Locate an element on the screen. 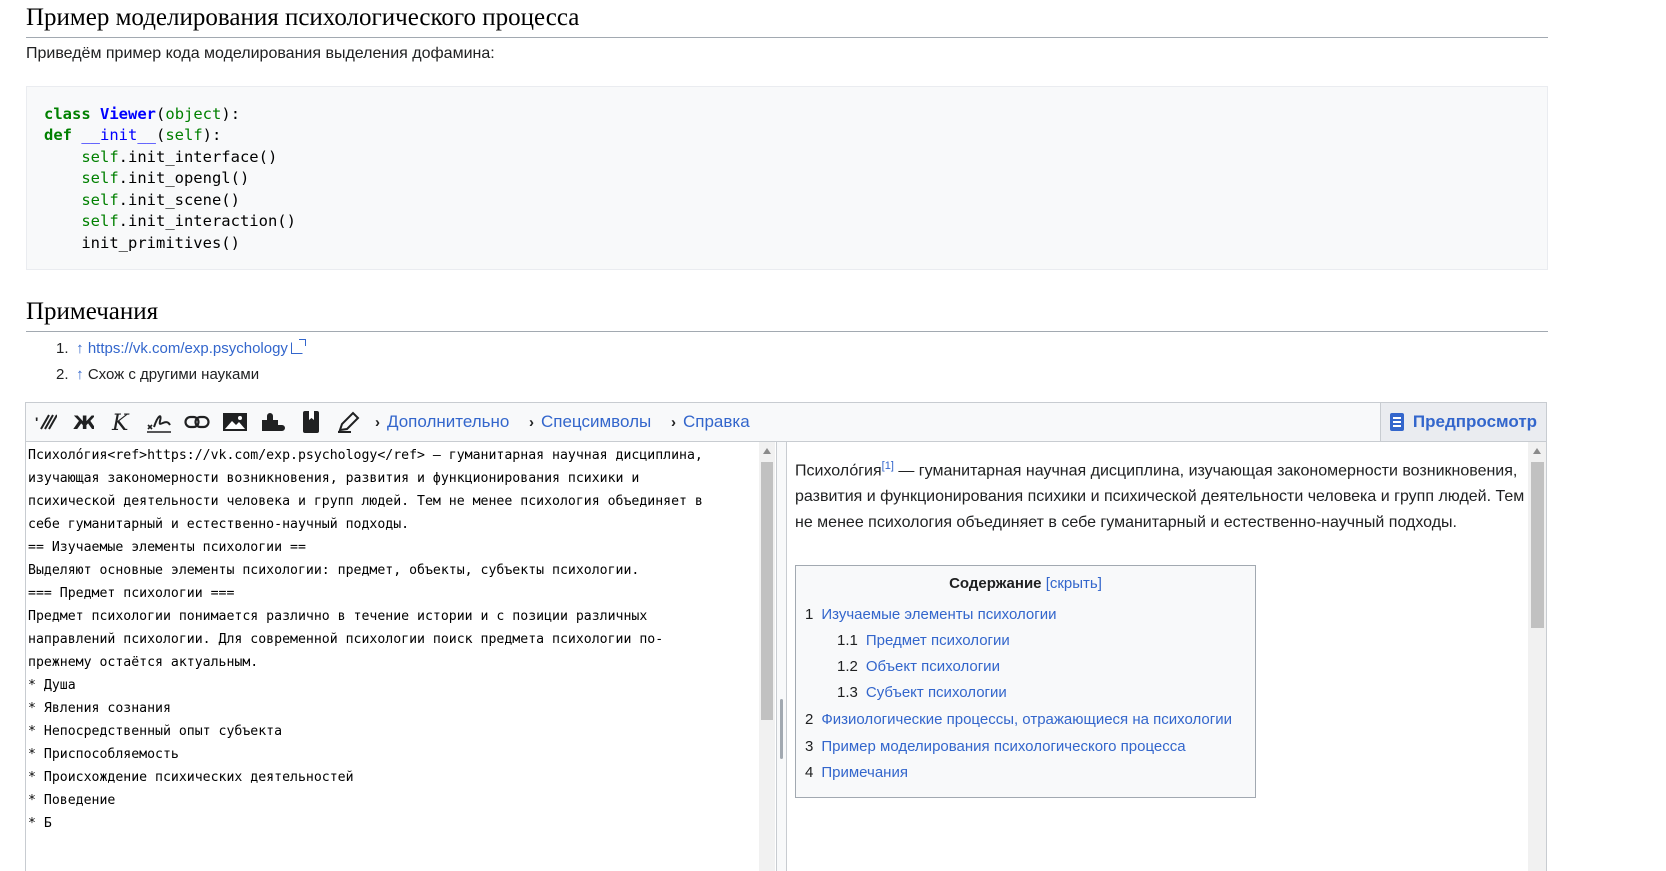  bold-icon: Ж is located at coordinates (83, 422).